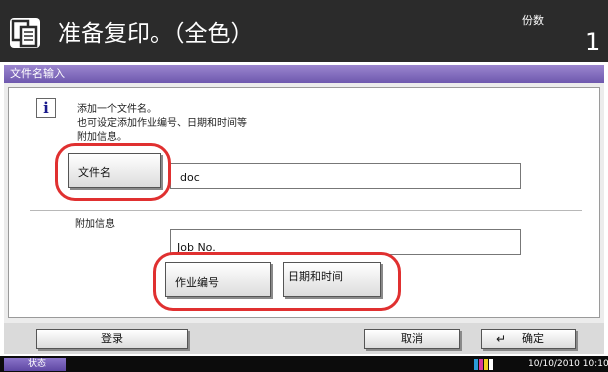  Describe the element at coordinates (593, 42) in the screenshot. I see `copies-count: 1` at that location.